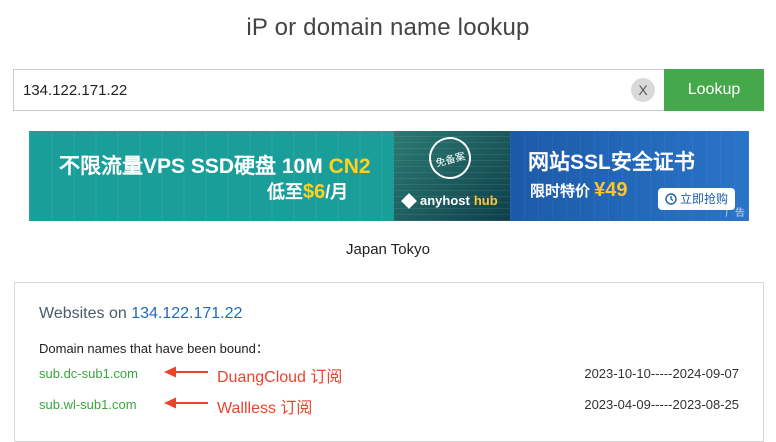  I want to click on bound-domains-label: Domain names that have been bound：, so click(154, 348).